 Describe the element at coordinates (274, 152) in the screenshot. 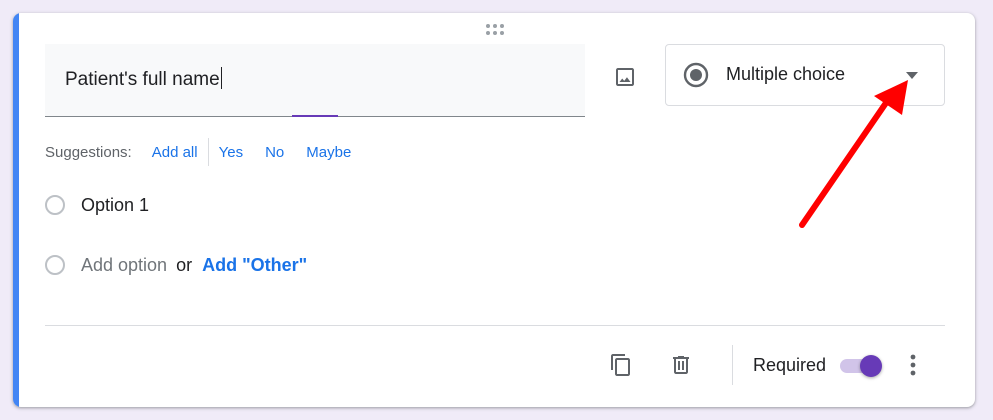

I see `suggestion-no: No` at that location.